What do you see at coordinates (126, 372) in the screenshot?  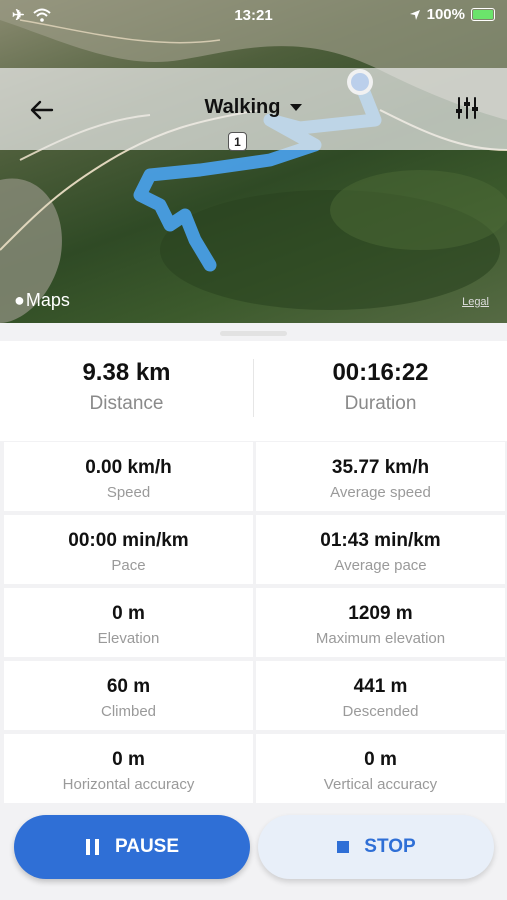 I see `distance-value: 9.38 km` at bounding box center [126, 372].